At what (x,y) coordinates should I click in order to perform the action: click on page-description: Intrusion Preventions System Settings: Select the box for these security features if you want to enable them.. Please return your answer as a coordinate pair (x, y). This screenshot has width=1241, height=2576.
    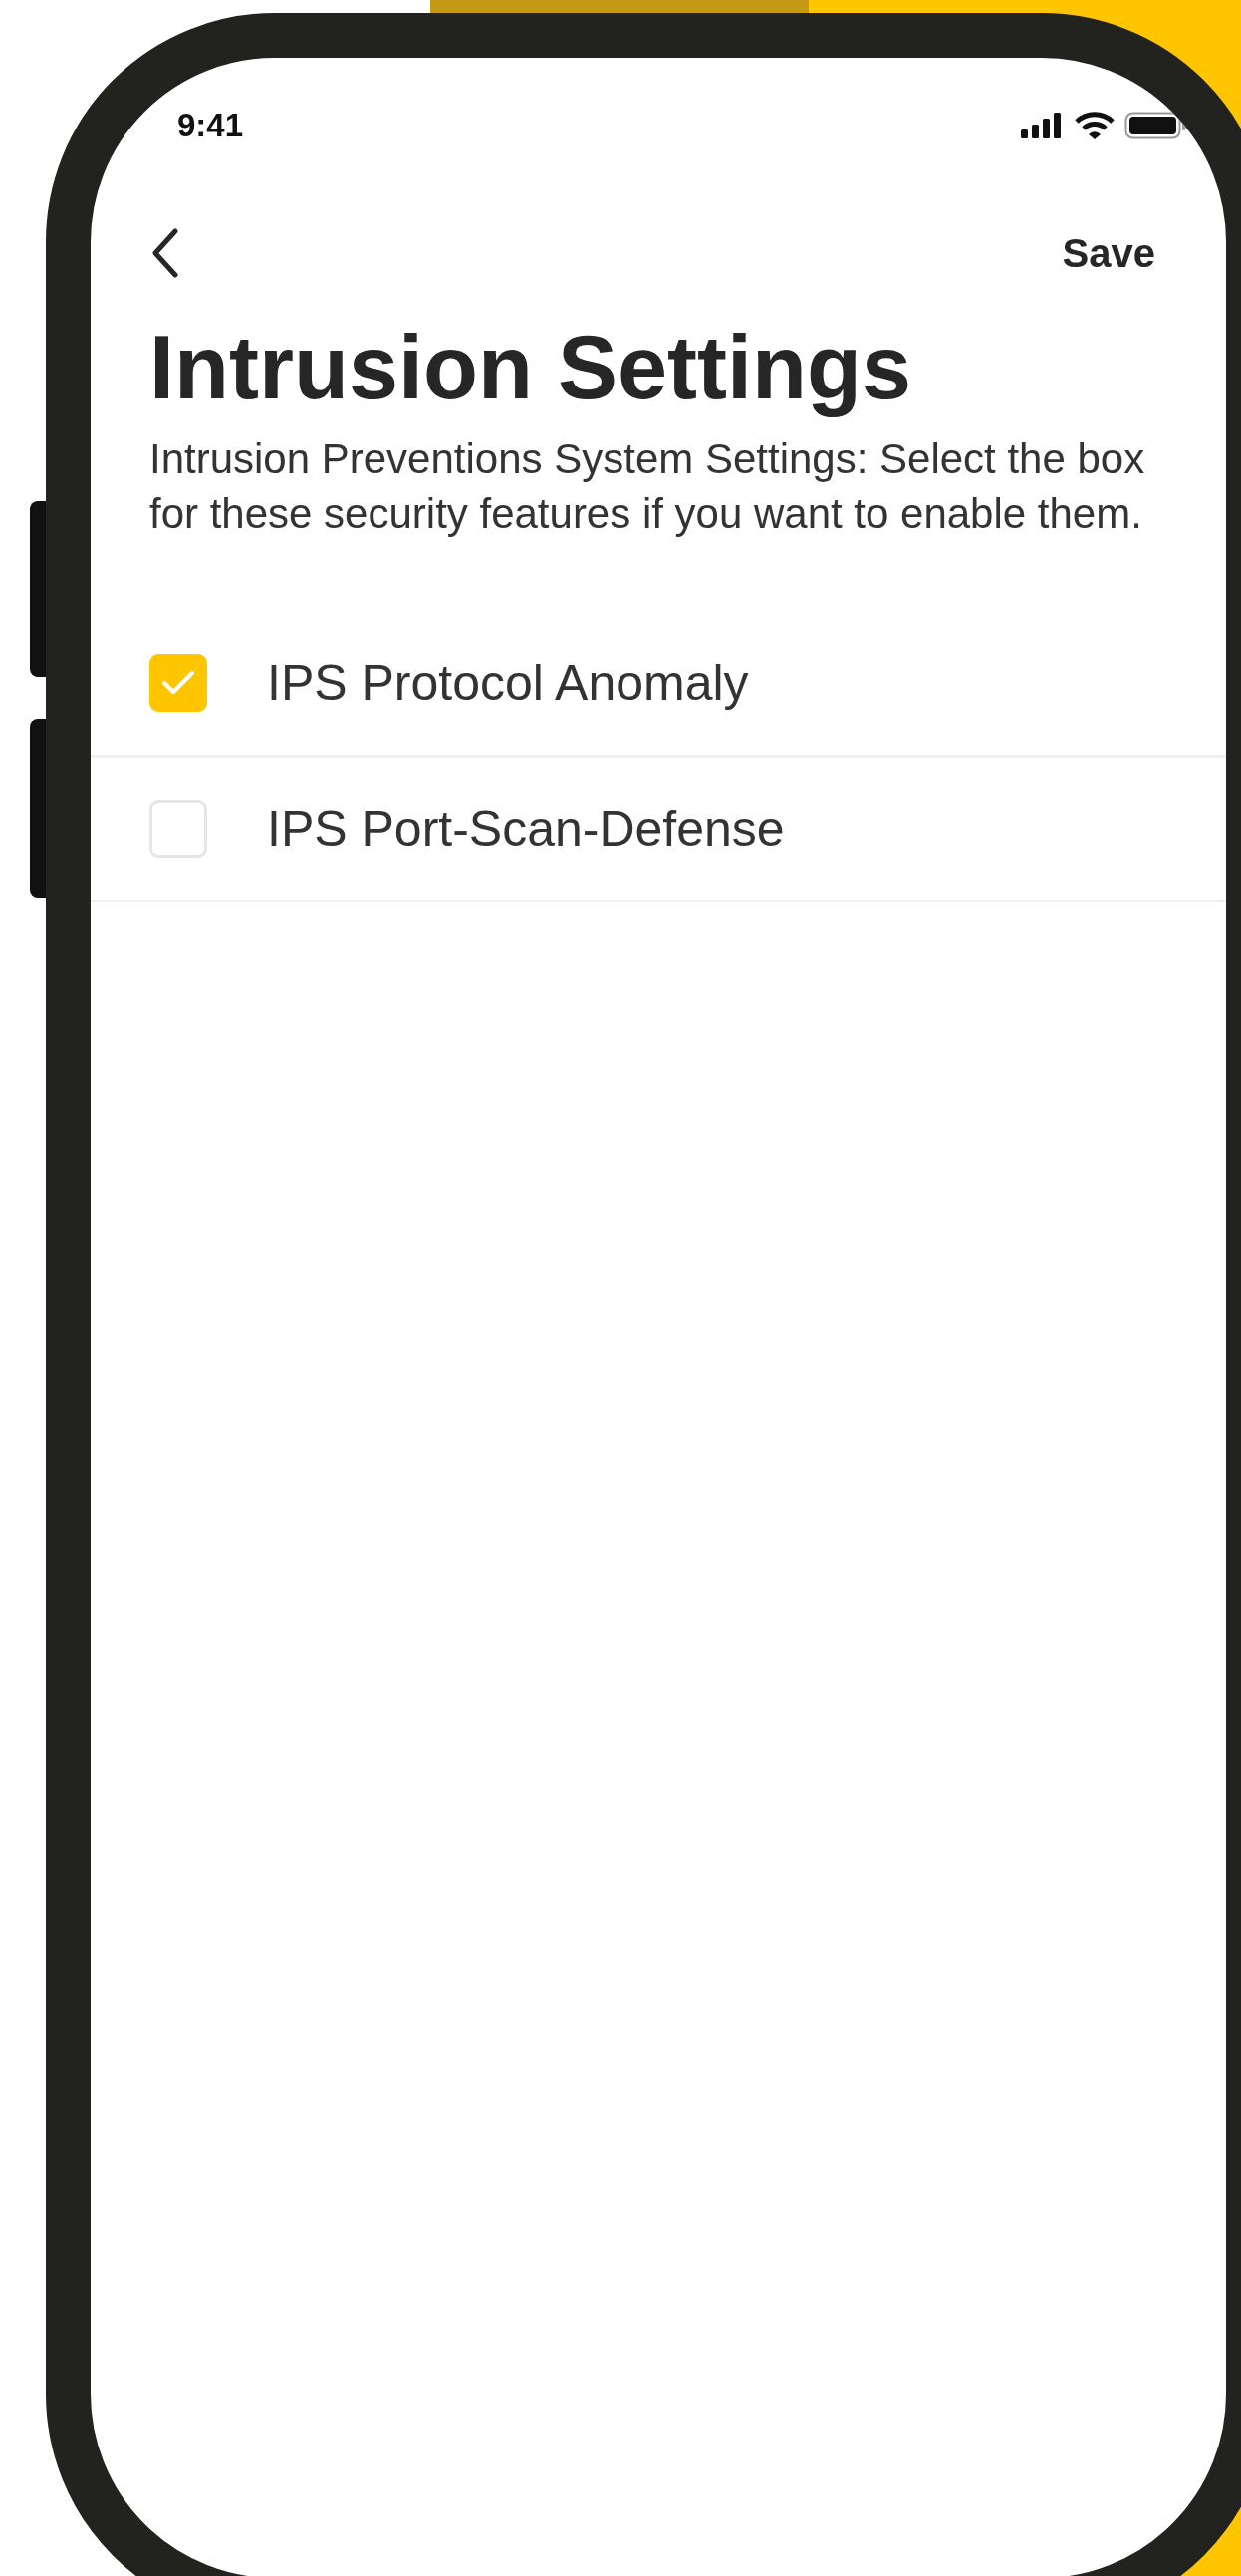
    Looking at the image, I should click on (647, 486).